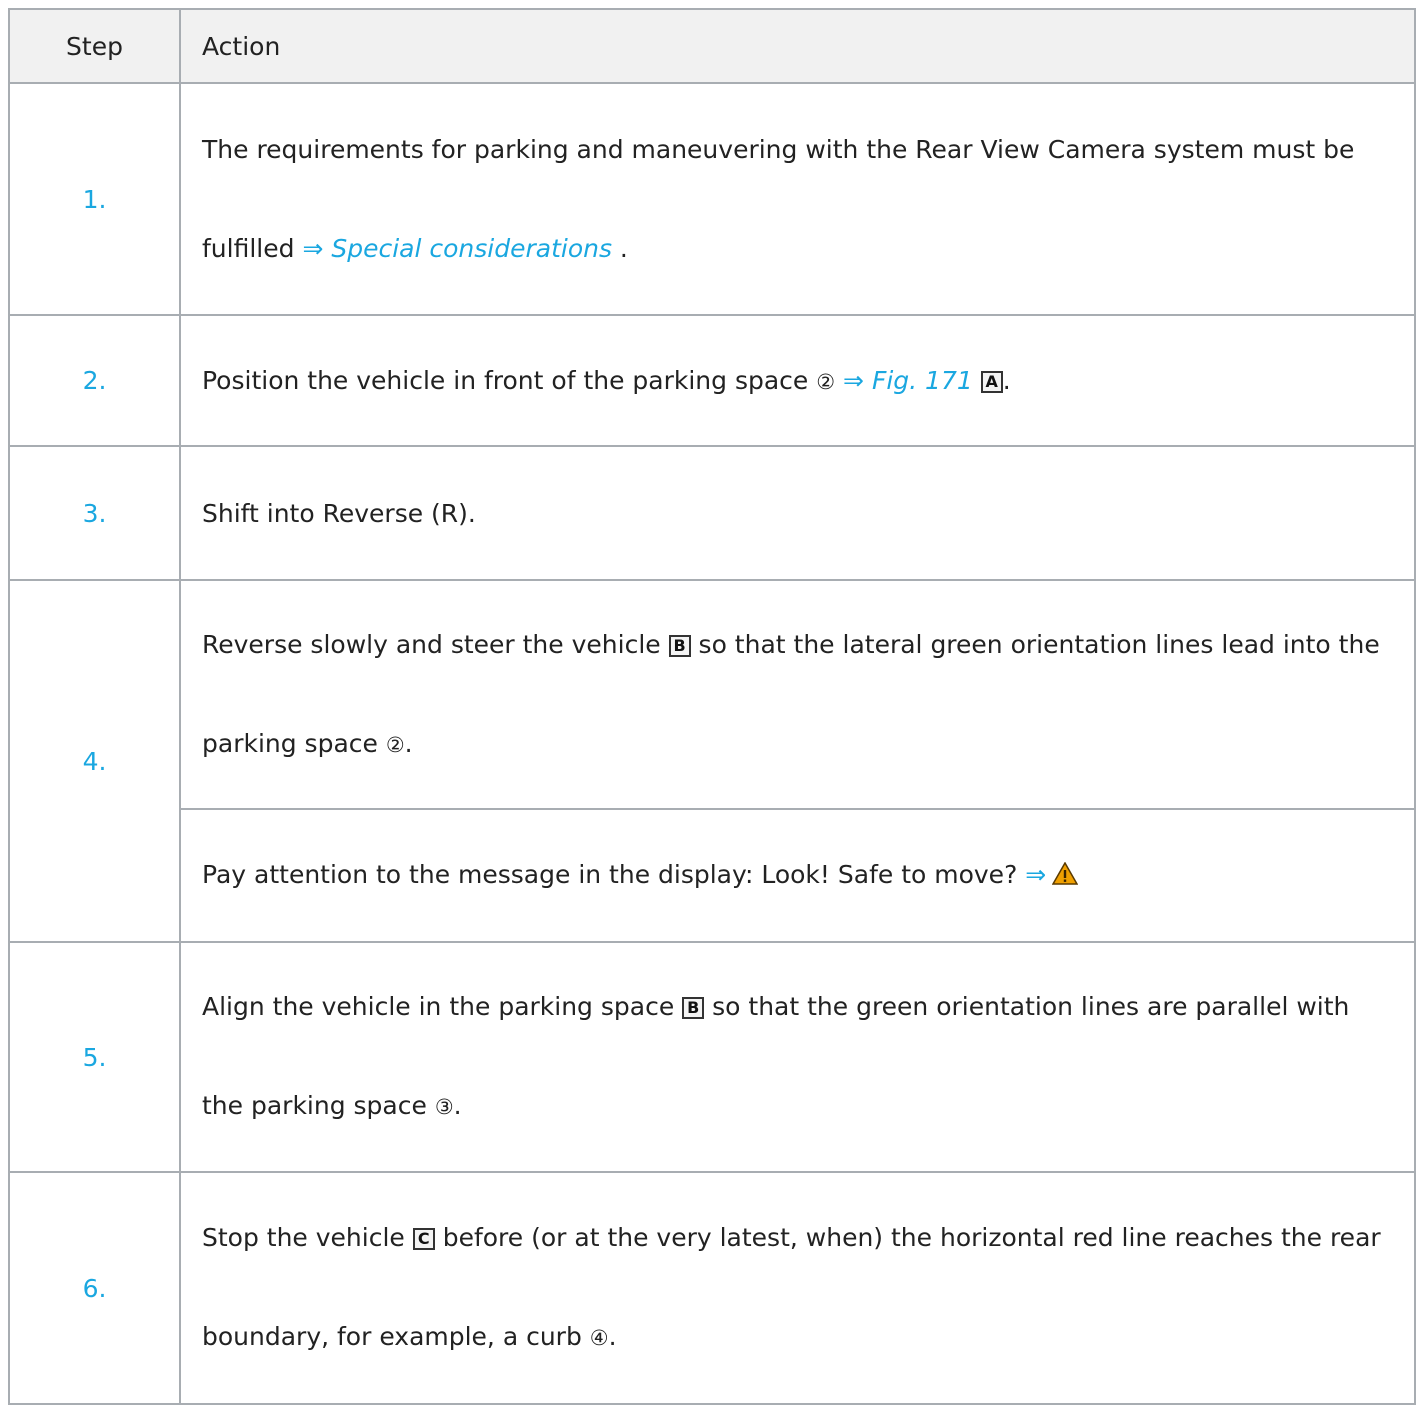 The width and height of the screenshot is (1422, 1405). Describe the element at coordinates (94, 46) in the screenshot. I see `column-header-step: Step` at that location.